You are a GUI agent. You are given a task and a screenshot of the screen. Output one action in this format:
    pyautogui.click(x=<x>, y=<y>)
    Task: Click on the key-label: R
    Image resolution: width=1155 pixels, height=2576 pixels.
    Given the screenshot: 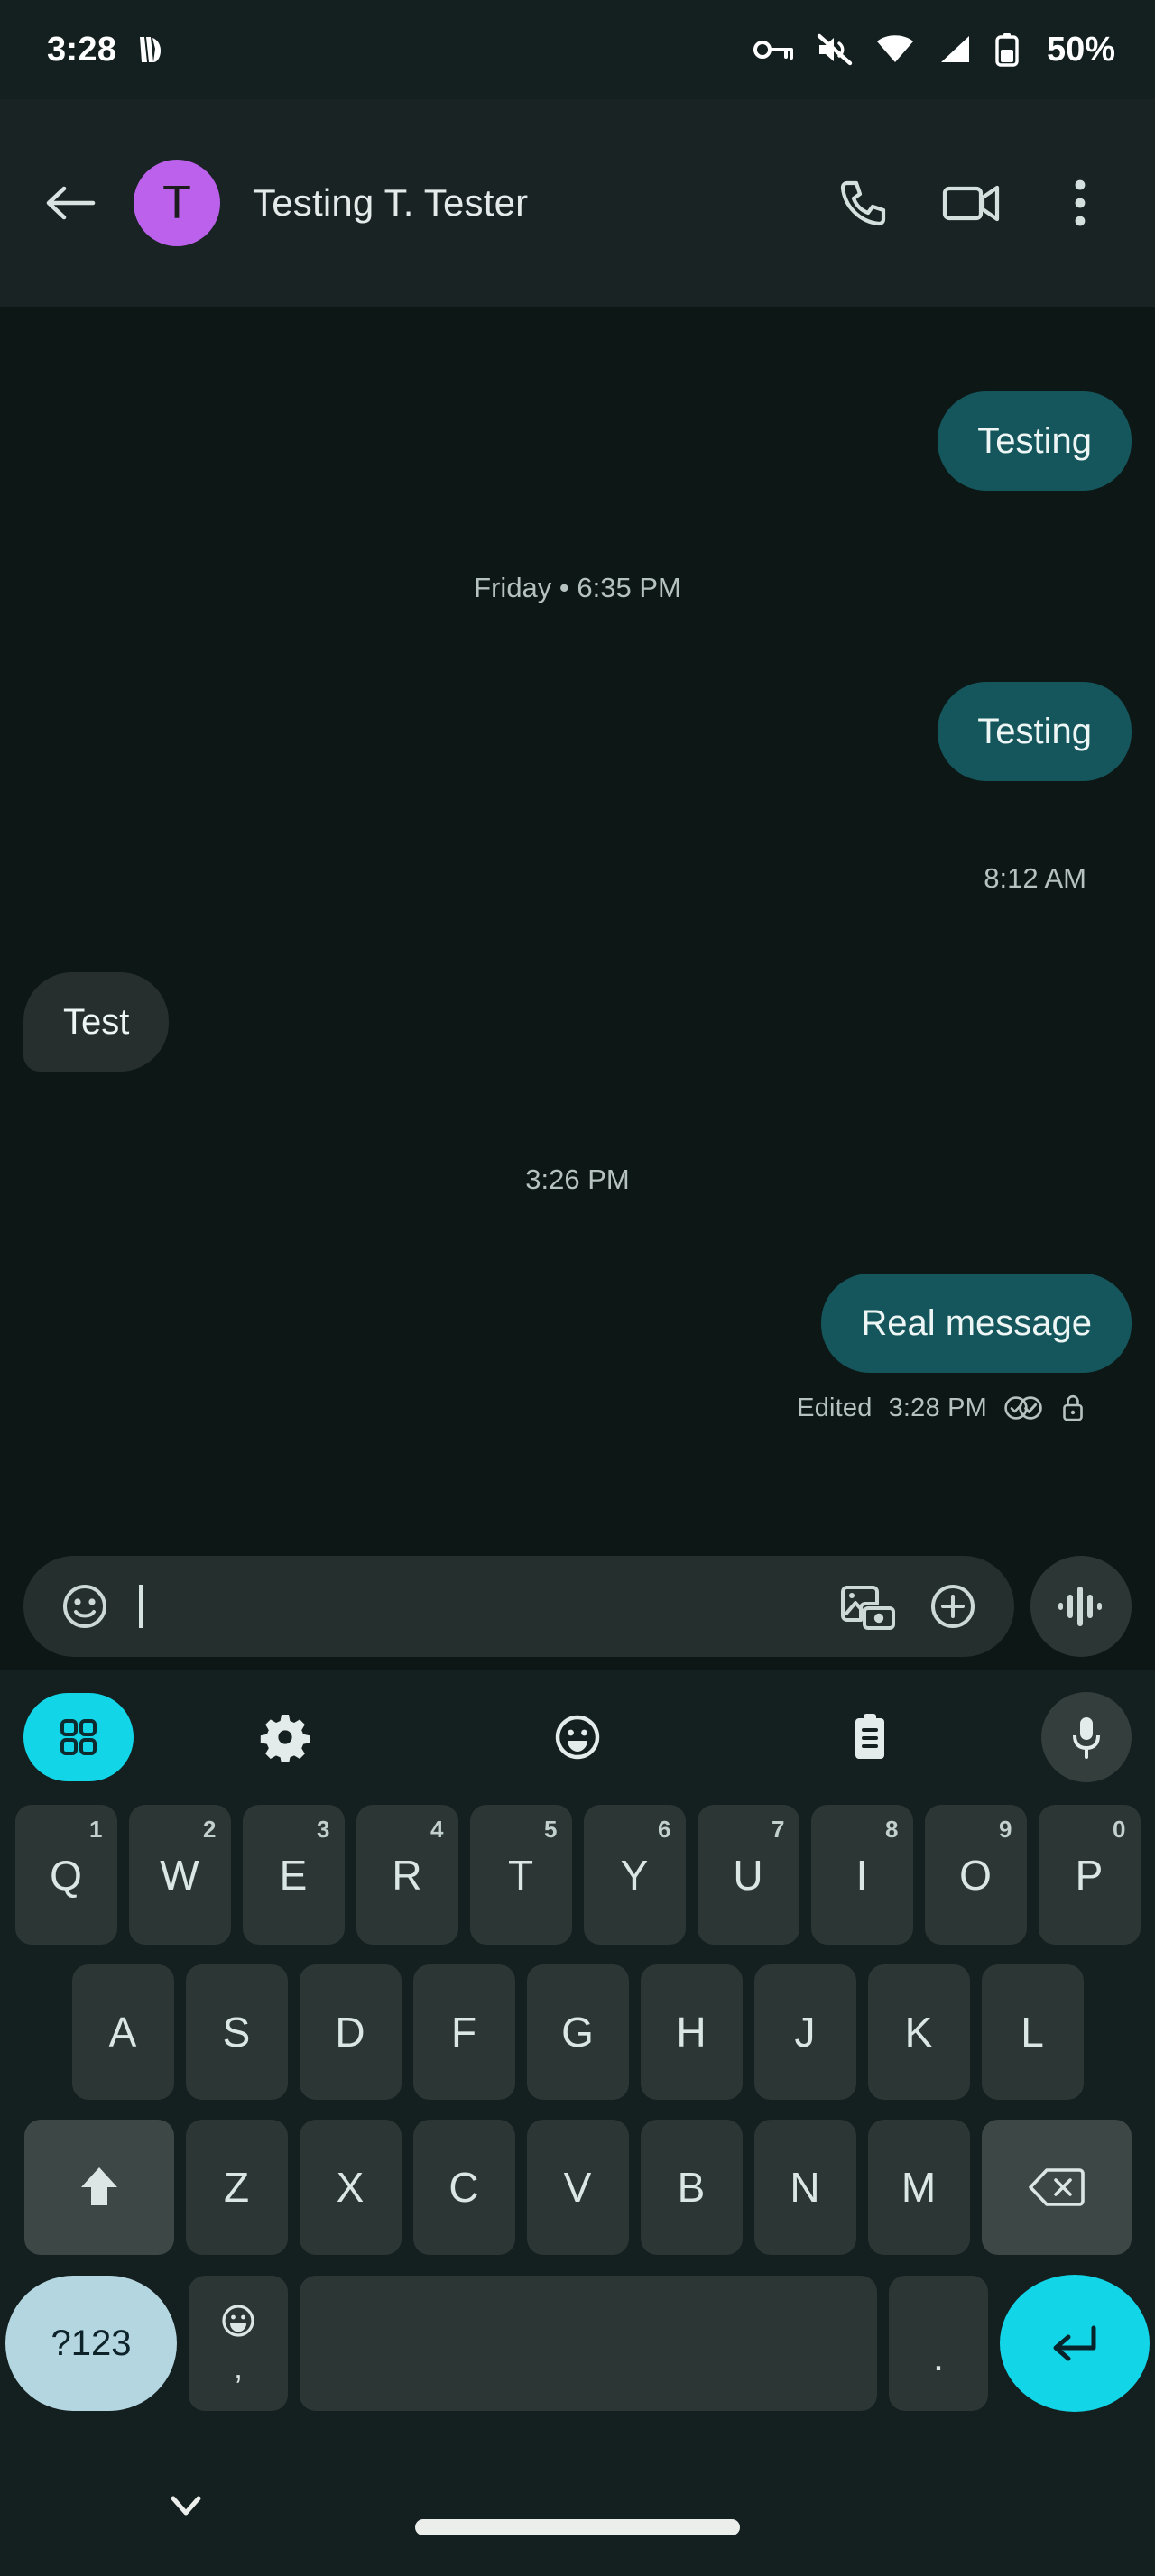 What is the action you would take?
    pyautogui.click(x=407, y=1875)
    